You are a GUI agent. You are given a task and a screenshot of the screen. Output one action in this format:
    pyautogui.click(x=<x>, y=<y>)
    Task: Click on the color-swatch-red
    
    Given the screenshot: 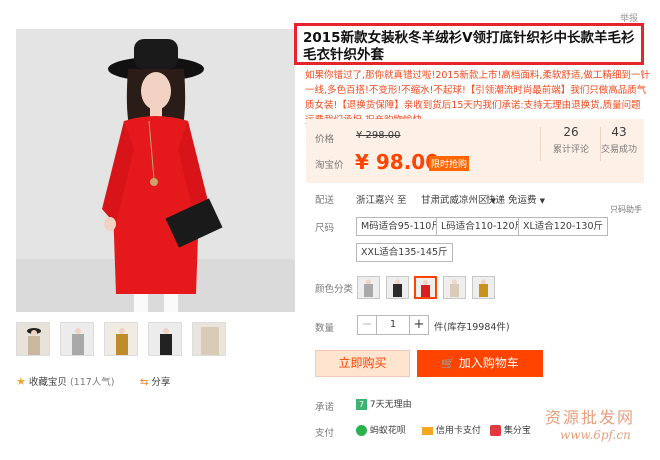 What is the action you would take?
    pyautogui.click(x=425, y=287)
    